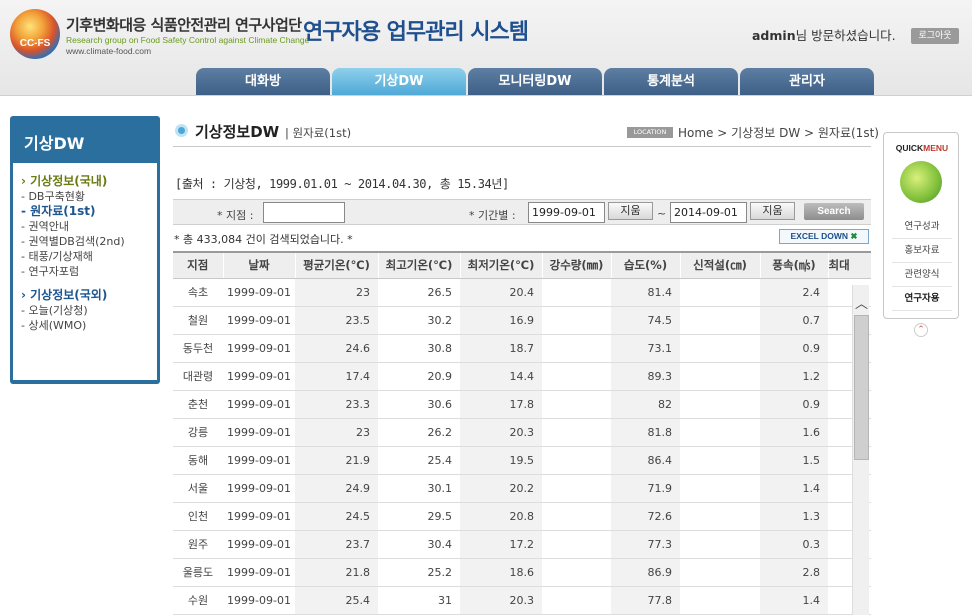  Describe the element at coordinates (336, 488) in the screenshot. I see `cell-avg-temp: 24.9` at that location.